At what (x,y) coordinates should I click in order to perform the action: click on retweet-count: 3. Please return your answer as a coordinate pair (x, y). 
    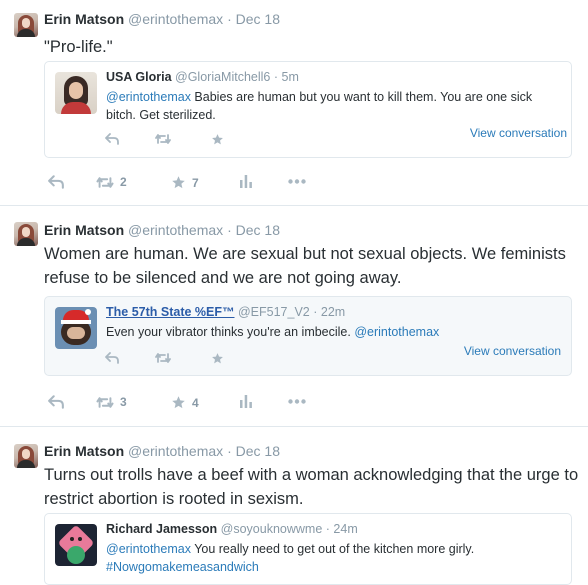
    Looking at the image, I should click on (123, 402).